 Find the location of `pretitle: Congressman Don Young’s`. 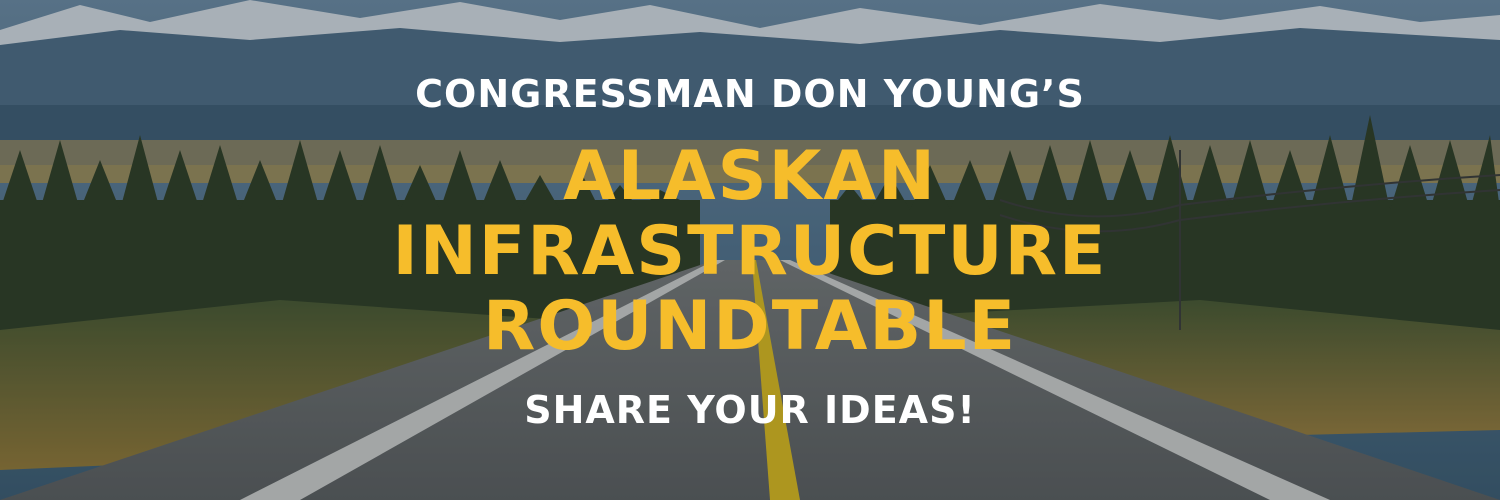

pretitle: Congressman Don Young’s is located at coordinates (750, 94).